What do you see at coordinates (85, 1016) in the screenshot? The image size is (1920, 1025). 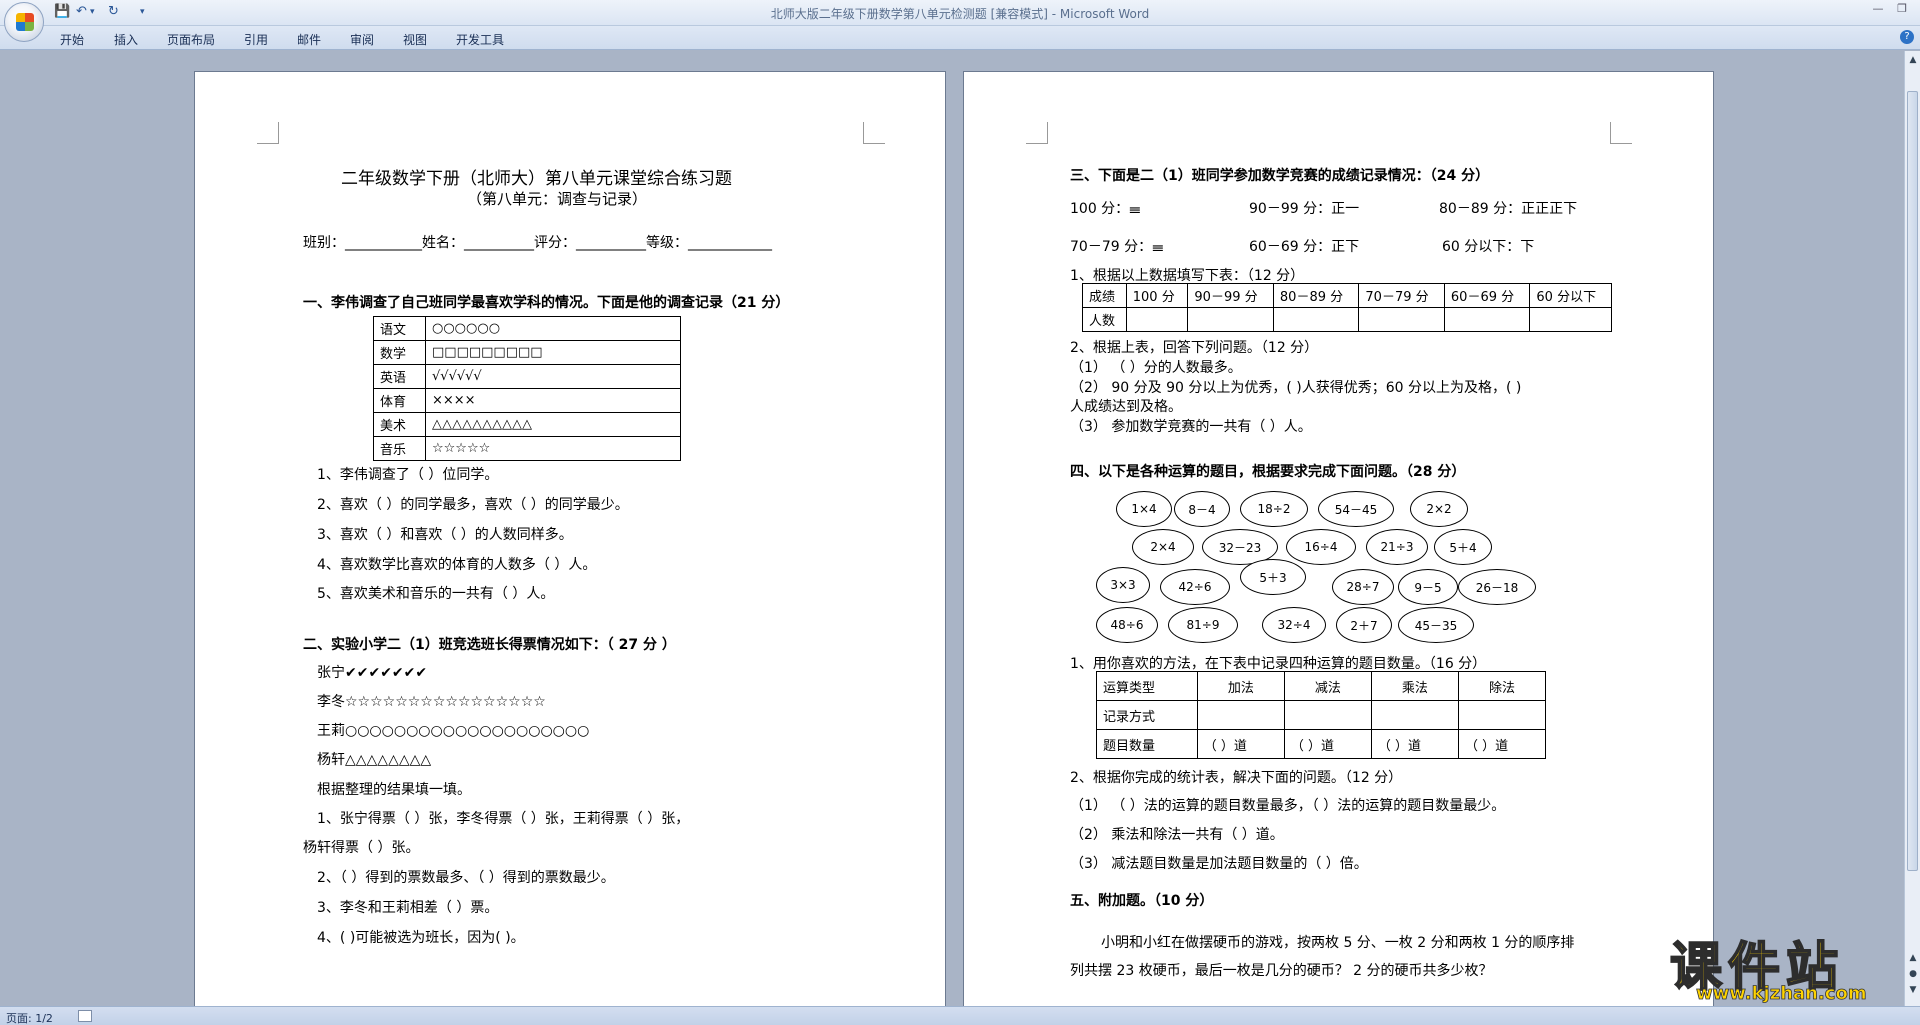 I see `proofing-icon` at bounding box center [85, 1016].